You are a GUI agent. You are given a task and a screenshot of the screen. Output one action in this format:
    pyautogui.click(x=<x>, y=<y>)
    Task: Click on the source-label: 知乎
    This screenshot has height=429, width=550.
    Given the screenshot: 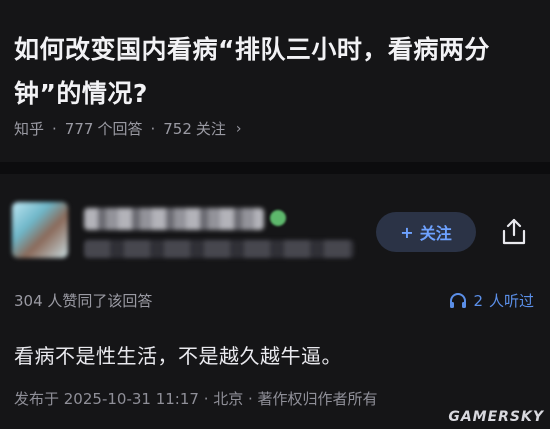 What is the action you would take?
    pyautogui.click(x=29, y=129)
    